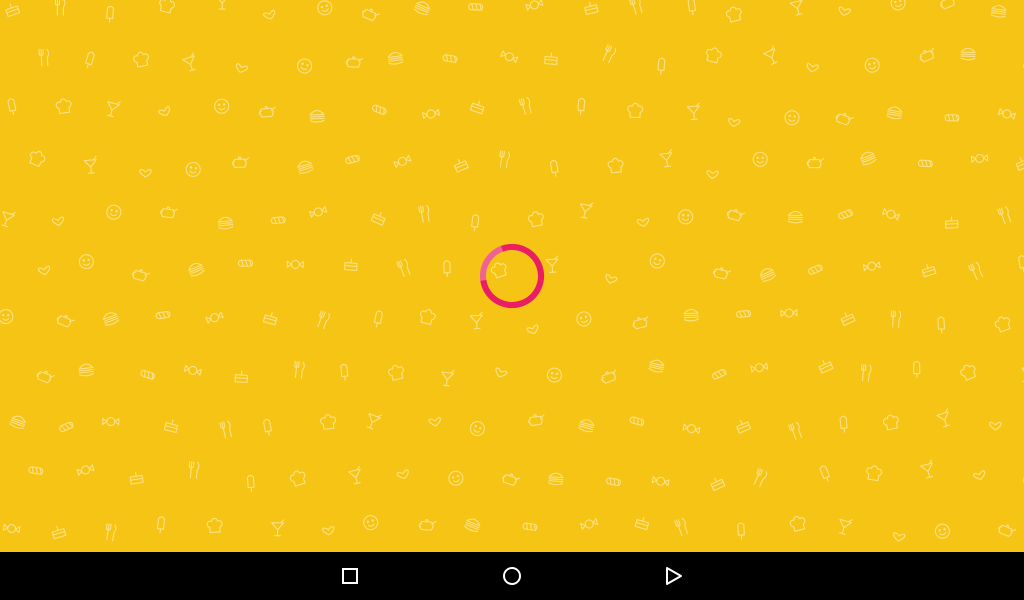 The width and height of the screenshot is (1024, 600). I want to click on navigation-bar, so click(512, 576).